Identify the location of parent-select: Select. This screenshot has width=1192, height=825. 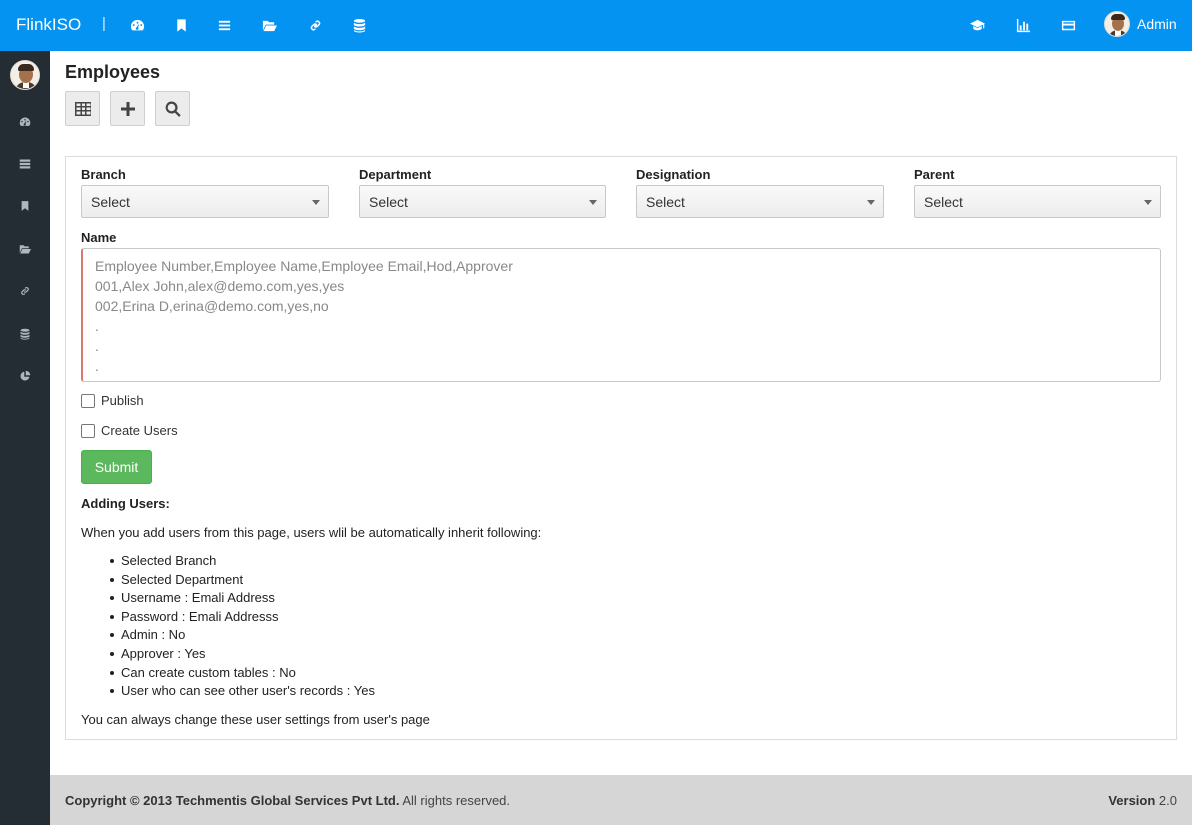
(1037, 201).